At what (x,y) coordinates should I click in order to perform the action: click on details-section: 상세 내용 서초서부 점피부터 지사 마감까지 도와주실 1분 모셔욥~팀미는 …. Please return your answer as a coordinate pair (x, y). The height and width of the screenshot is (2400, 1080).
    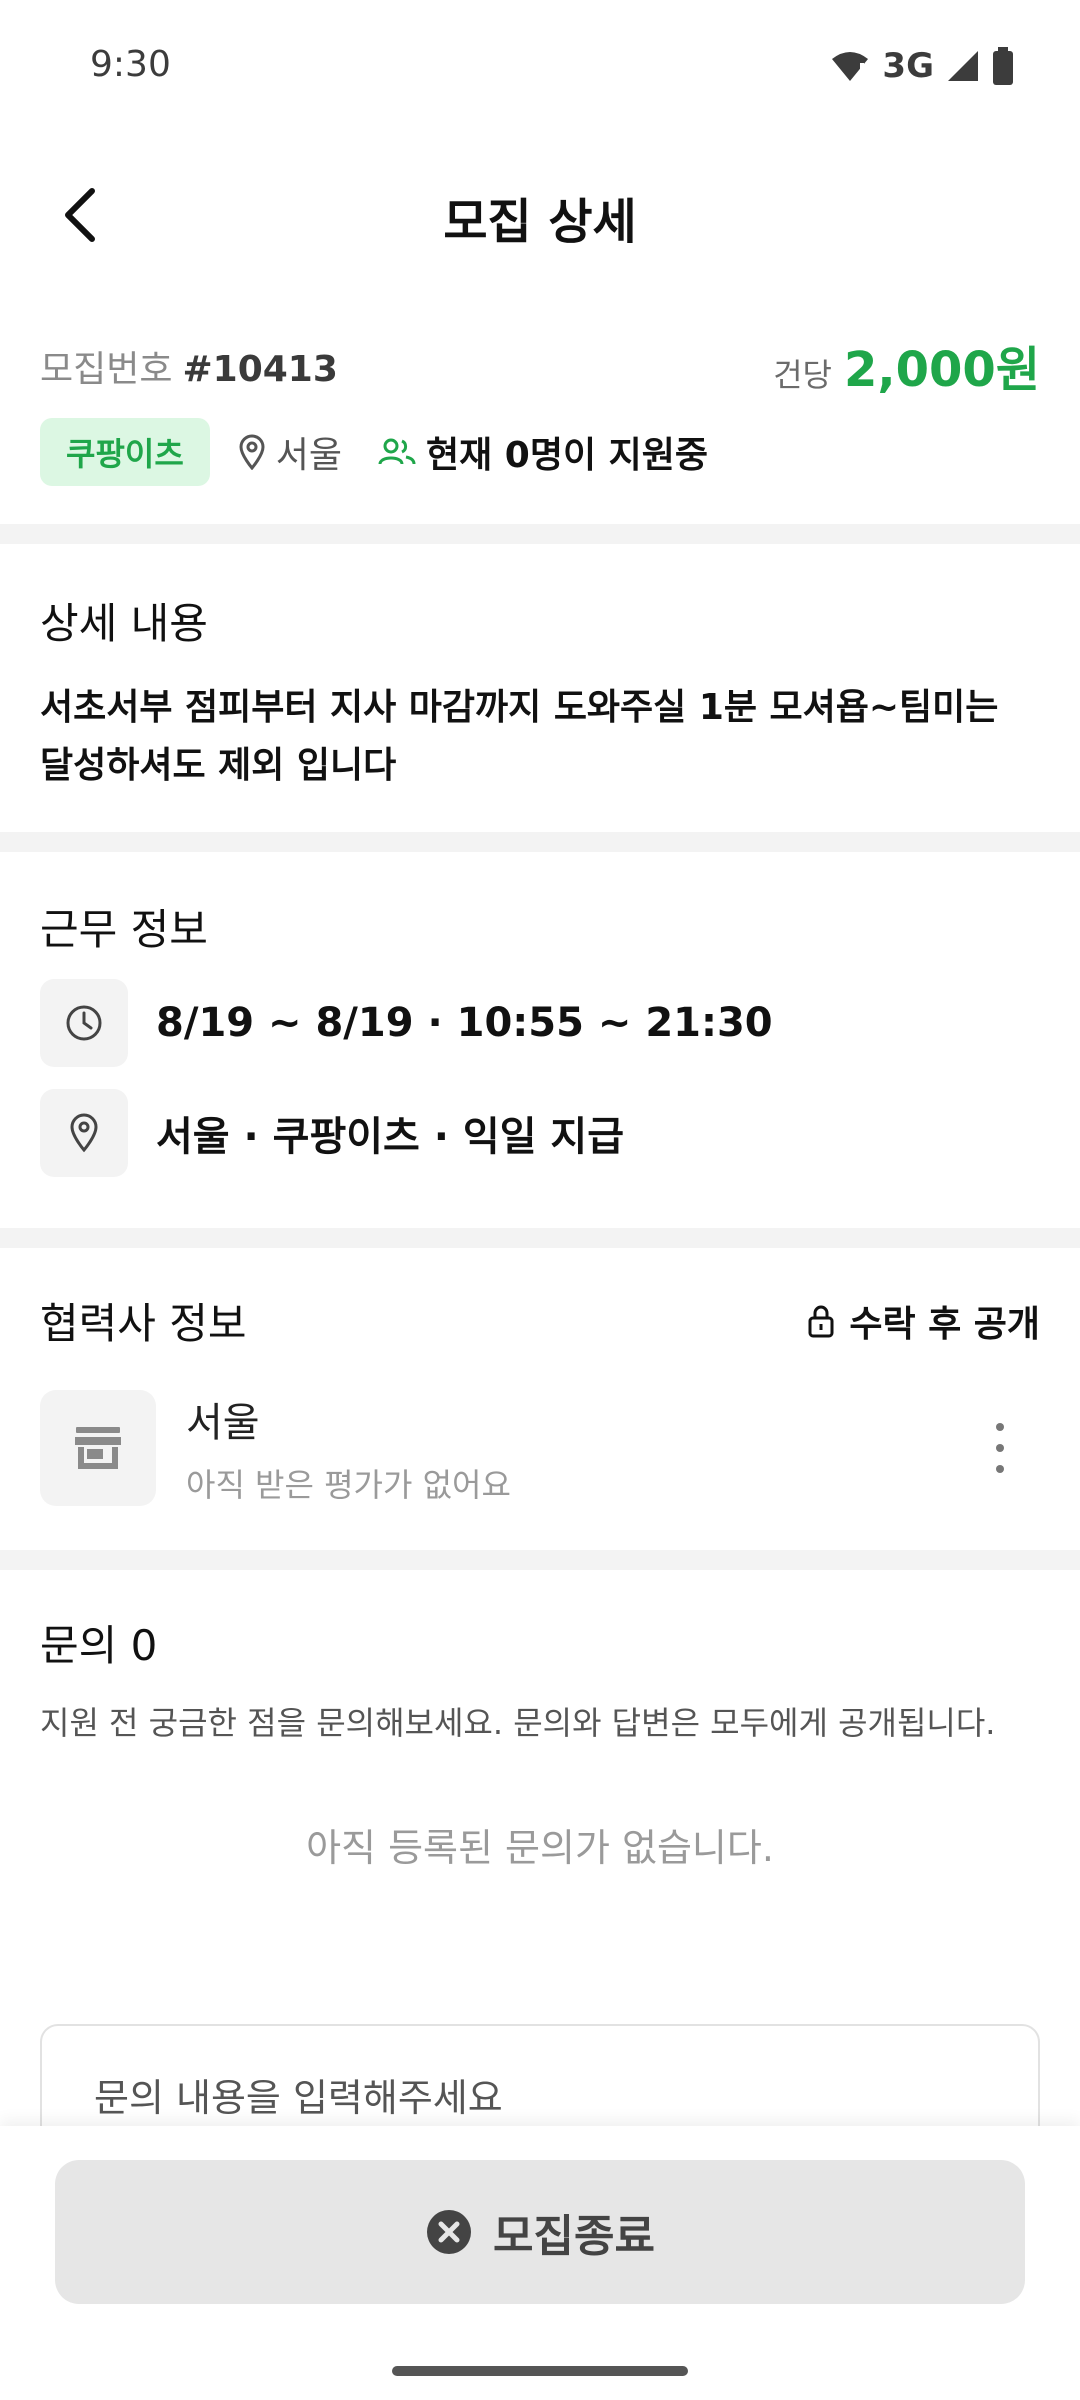
    Looking at the image, I should click on (540, 692).